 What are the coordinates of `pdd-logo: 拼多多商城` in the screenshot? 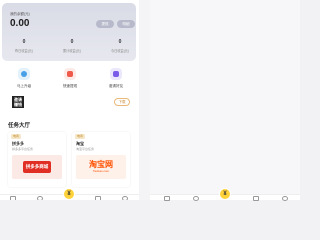 It's located at (37, 167).